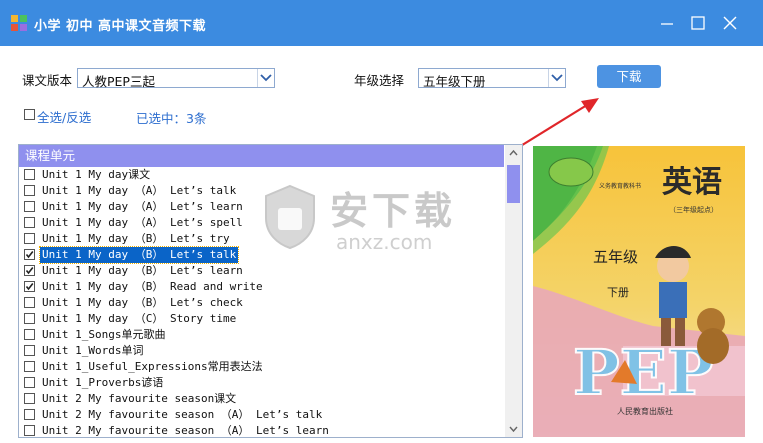 This screenshot has width=763, height=443. I want to click on scroll-up-button, so click(513, 153).